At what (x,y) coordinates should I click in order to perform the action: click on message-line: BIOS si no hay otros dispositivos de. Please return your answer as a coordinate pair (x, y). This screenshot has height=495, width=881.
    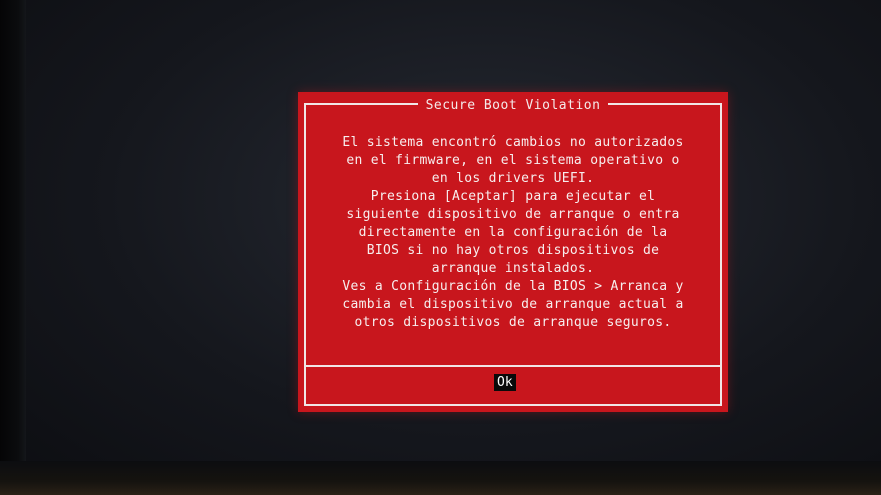
    Looking at the image, I should click on (513, 250).